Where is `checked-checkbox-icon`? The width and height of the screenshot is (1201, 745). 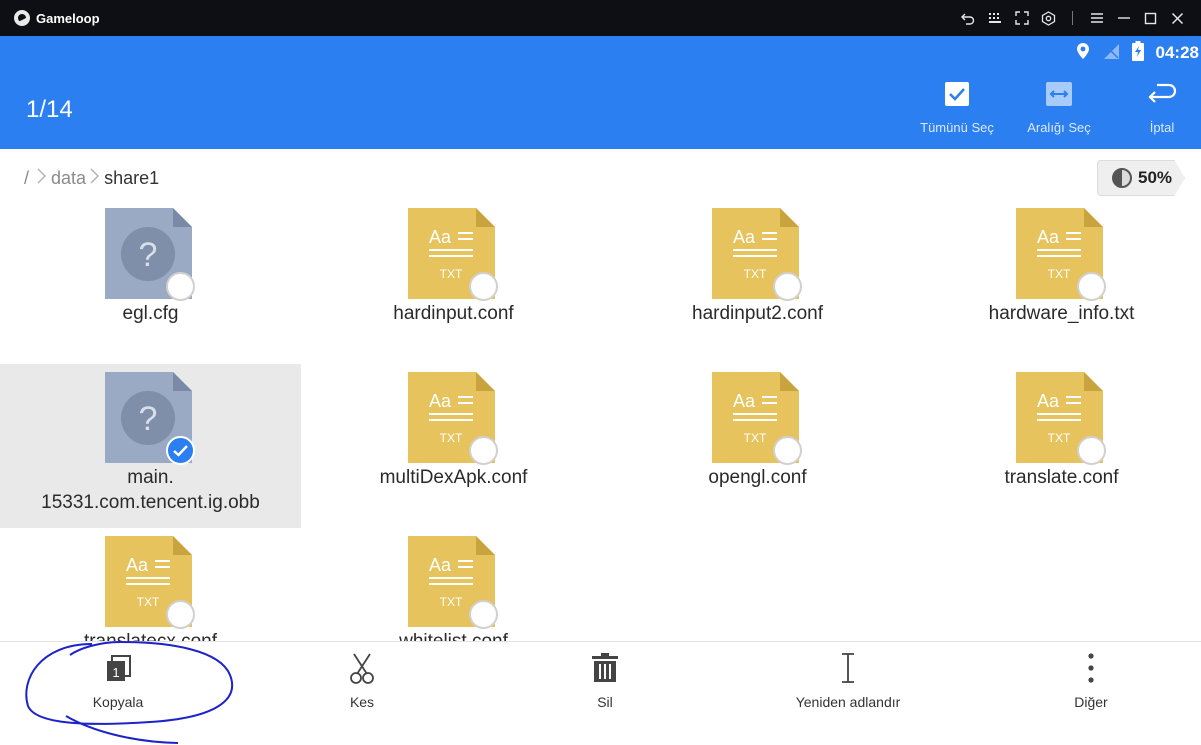 checked-checkbox-icon is located at coordinates (180, 450).